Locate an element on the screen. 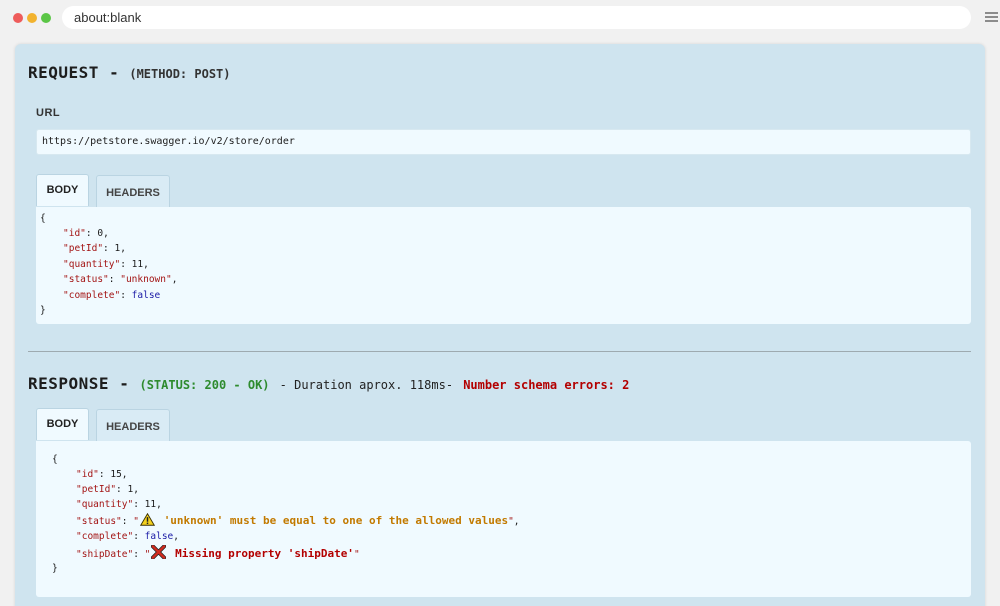  minimize-window-button is located at coordinates (32, 18).